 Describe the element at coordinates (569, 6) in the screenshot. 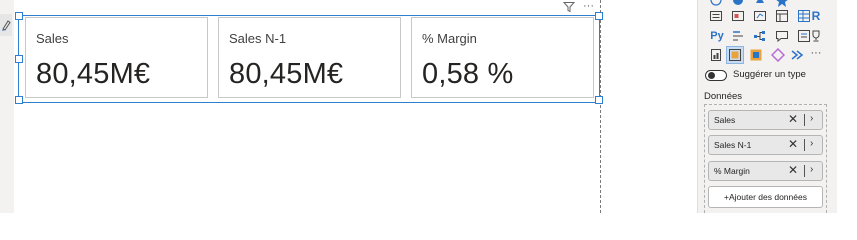

I see `filter-icon` at that location.